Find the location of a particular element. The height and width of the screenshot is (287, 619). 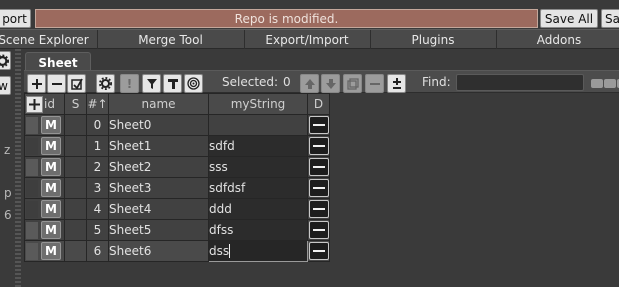

header-num-label: #↑ is located at coordinates (97, 104).